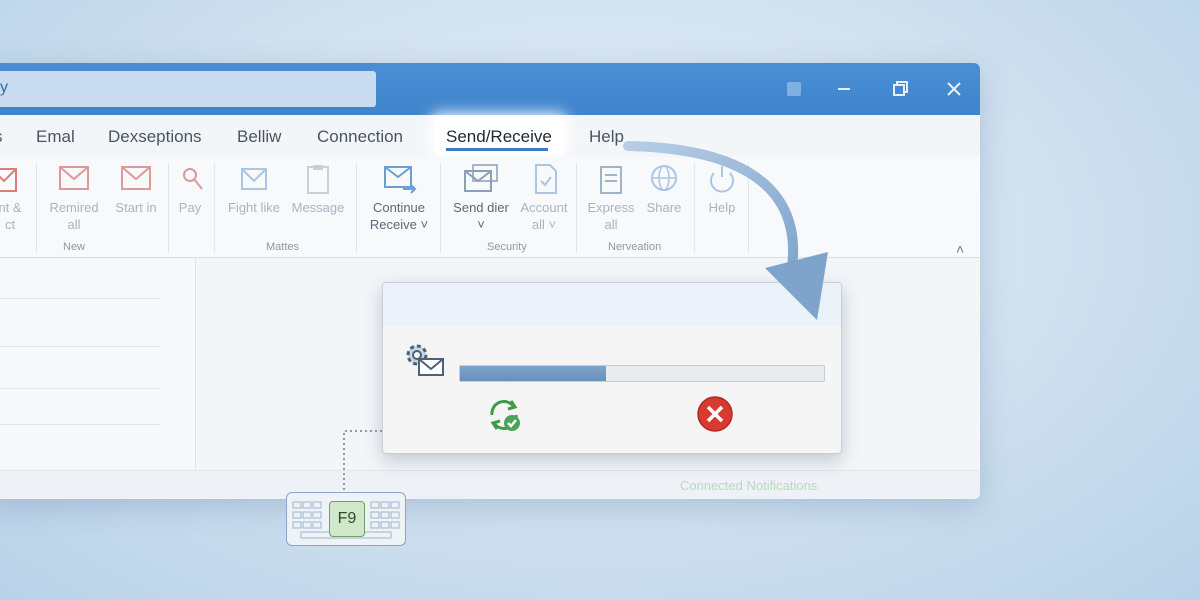 This screenshot has height=600, width=1200. I want to click on ribbon-button-start-in: Start in, so click(136, 189).